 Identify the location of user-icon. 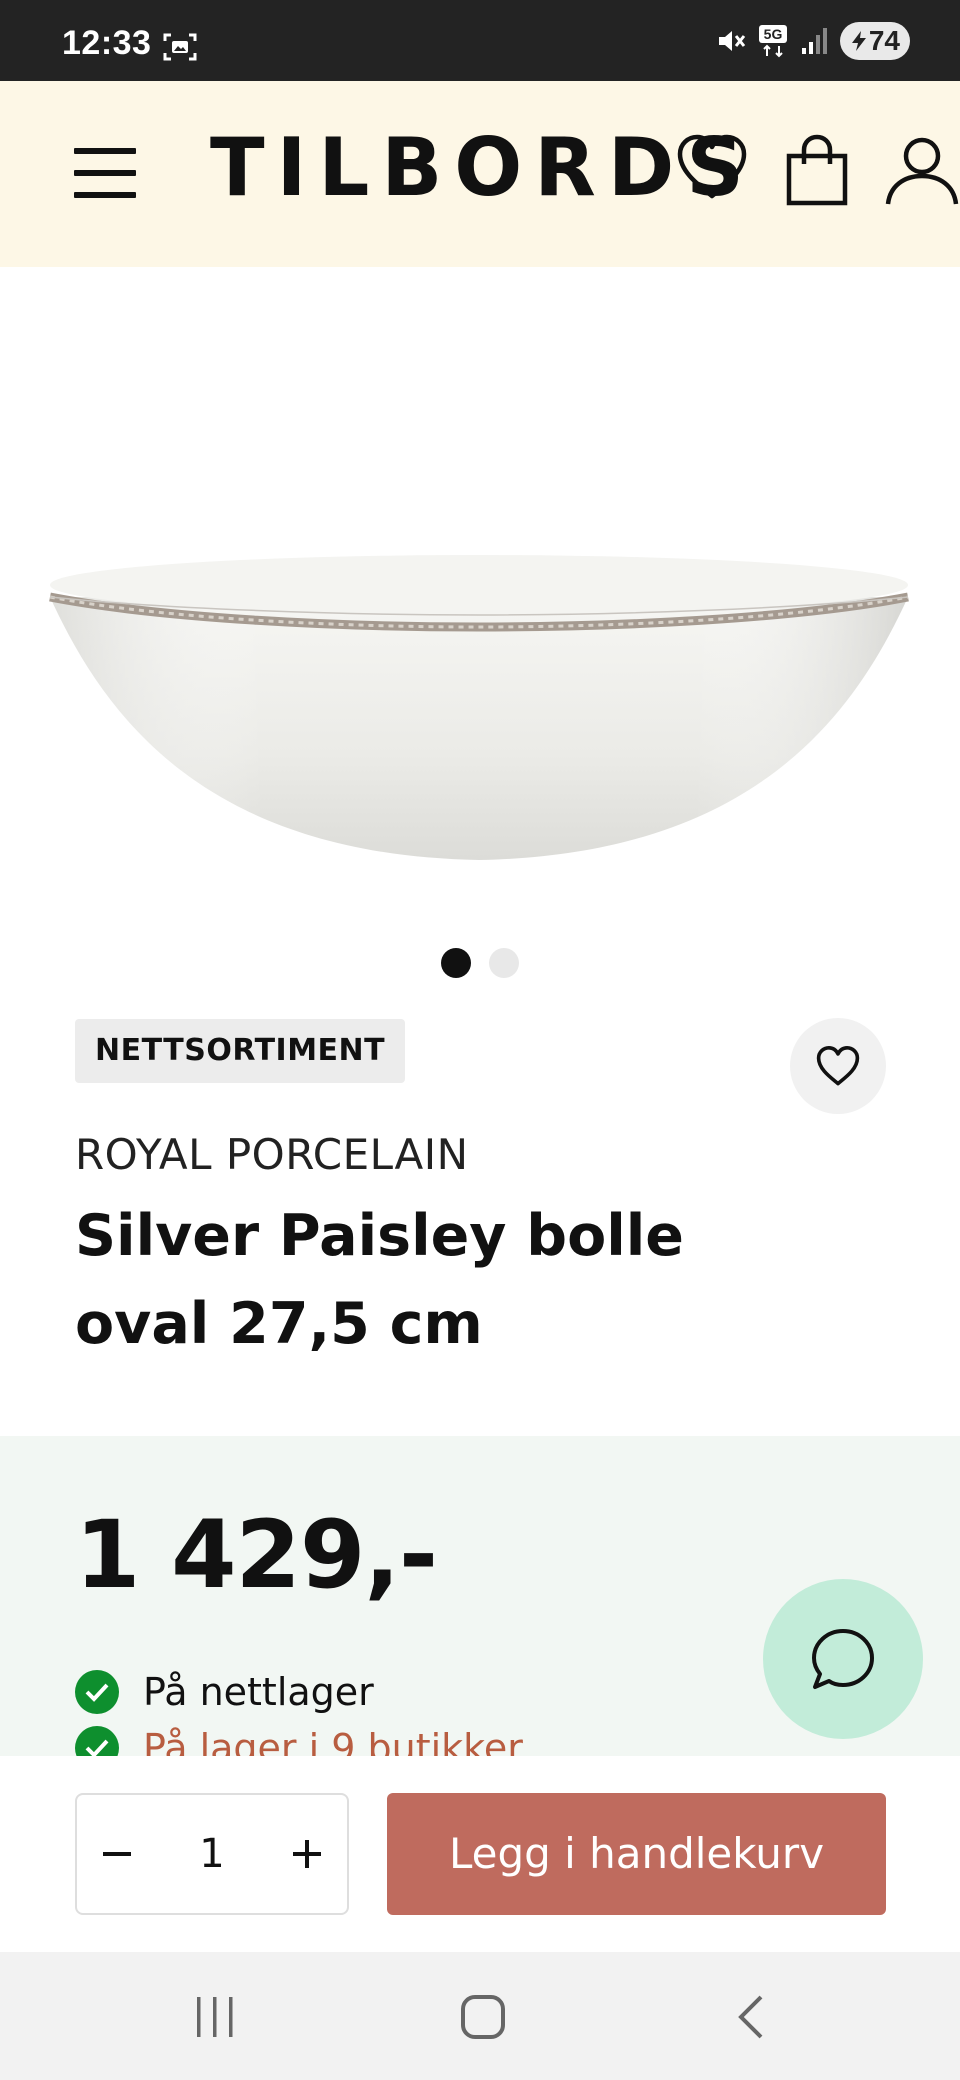
(922, 171).